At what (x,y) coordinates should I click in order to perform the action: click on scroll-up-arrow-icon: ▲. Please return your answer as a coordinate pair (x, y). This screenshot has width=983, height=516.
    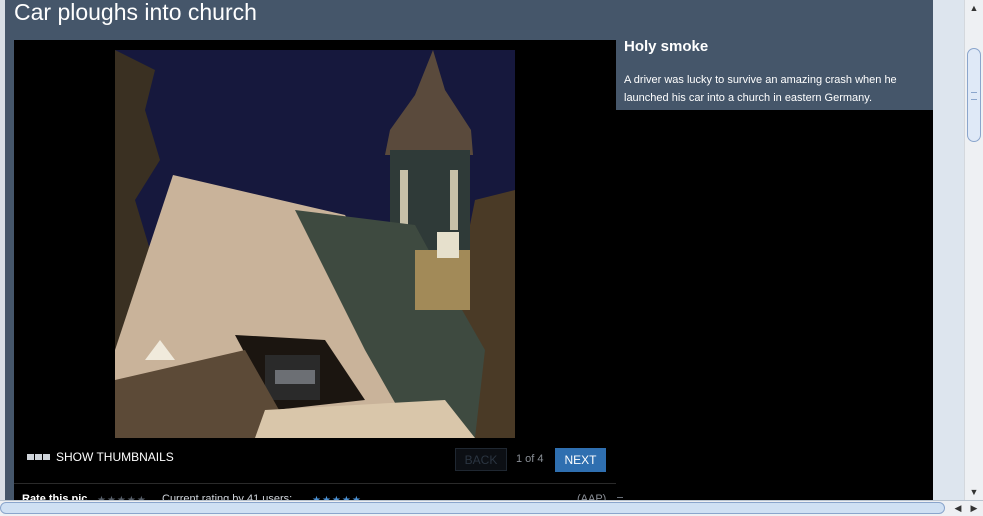
    Looking at the image, I should click on (974, 8).